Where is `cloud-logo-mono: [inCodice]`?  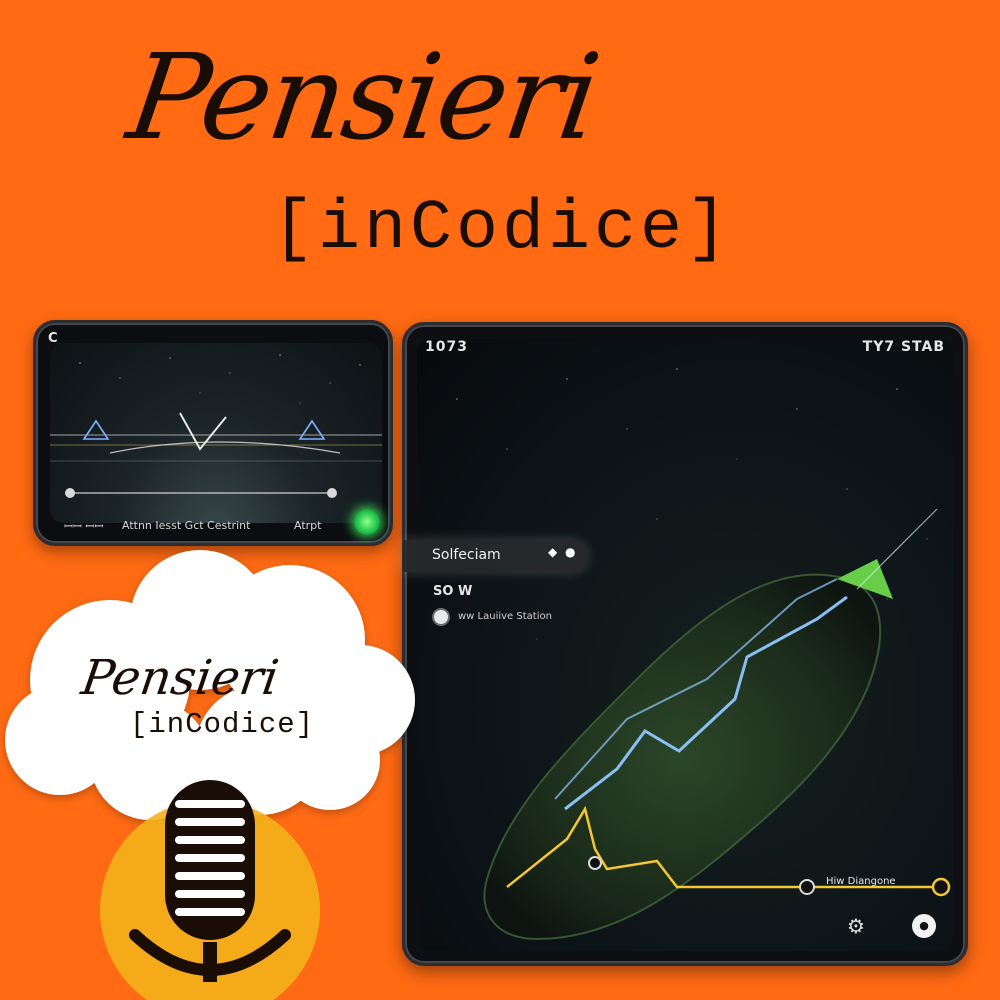
cloud-logo-mono: [inCodice] is located at coordinates (222, 724).